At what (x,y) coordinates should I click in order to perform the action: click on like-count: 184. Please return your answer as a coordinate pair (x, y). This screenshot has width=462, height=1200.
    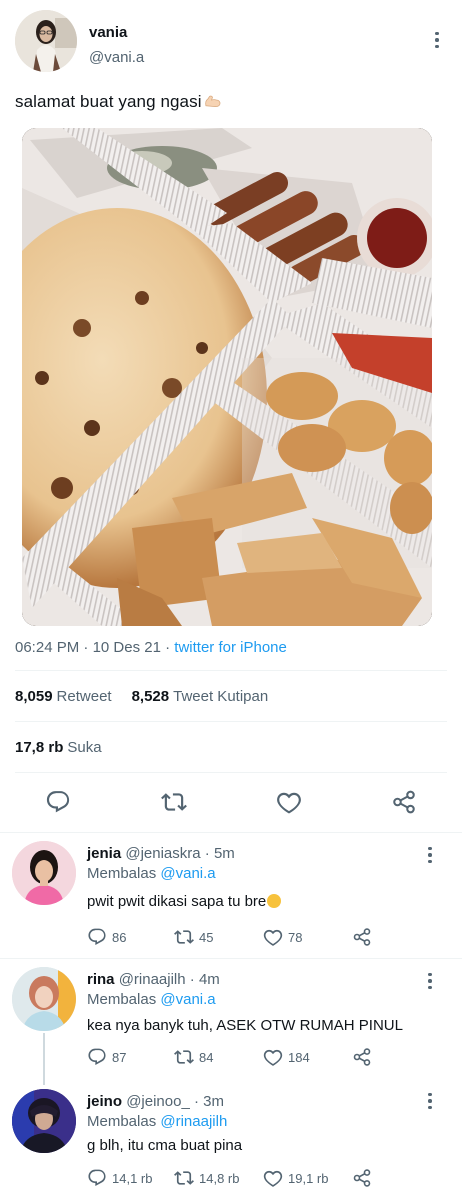
    Looking at the image, I should click on (299, 1057).